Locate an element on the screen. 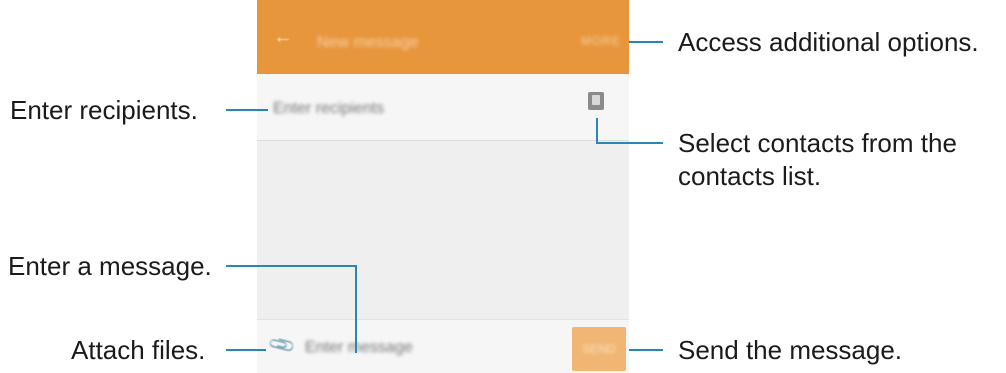  send-button-label: SEND is located at coordinates (599, 349).